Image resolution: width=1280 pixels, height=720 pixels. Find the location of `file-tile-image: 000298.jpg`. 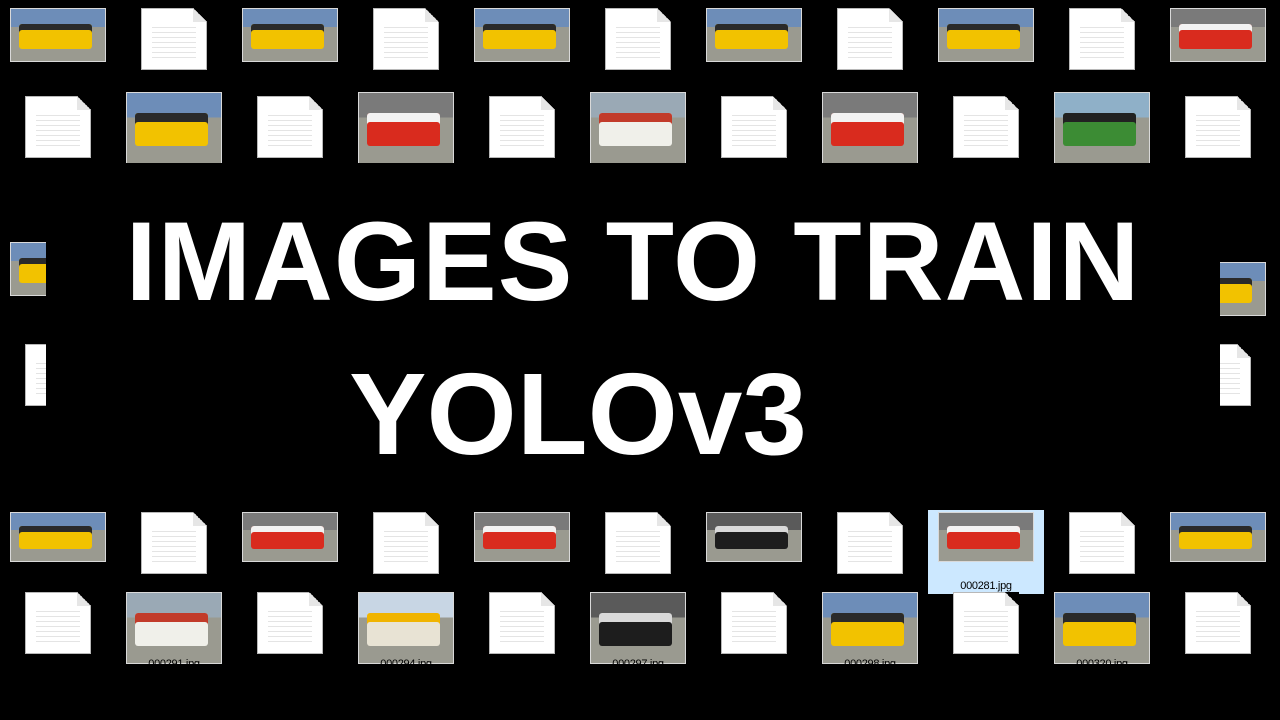

file-tile-image: 000298.jpg is located at coordinates (870, 630).